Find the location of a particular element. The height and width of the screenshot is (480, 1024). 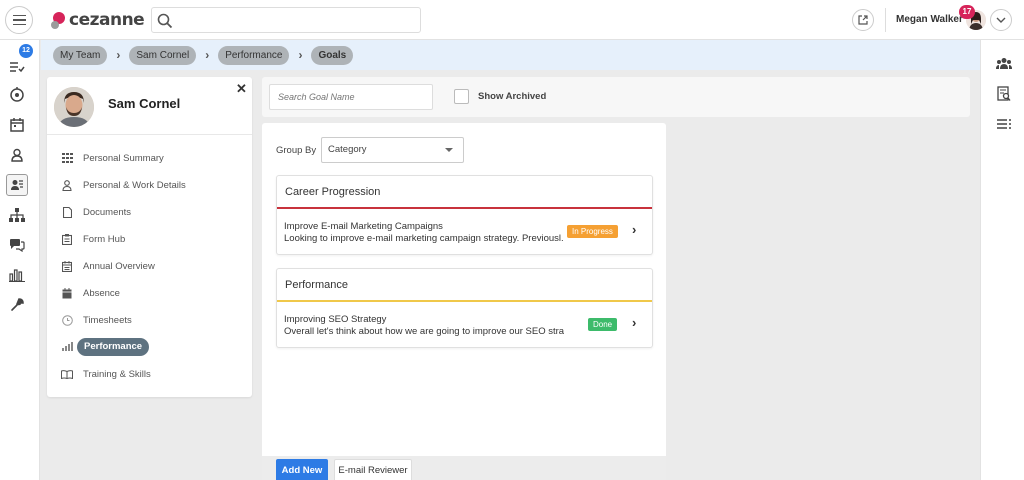

profile-menu-personal-summary: Personal Summary is located at coordinates (112, 158).